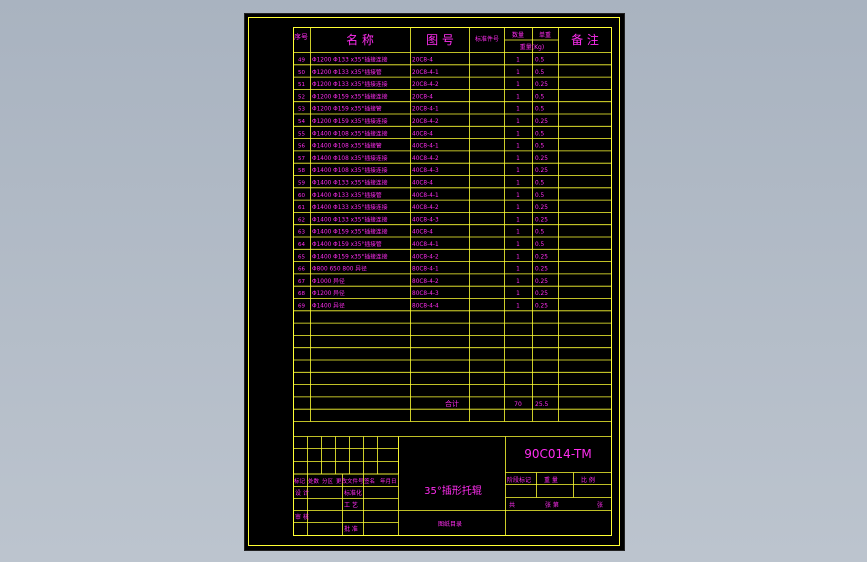 Image resolution: width=867 pixels, height=562 pixels. Describe the element at coordinates (353, 493) in the screenshot. I see `std-label: 标准化` at that location.